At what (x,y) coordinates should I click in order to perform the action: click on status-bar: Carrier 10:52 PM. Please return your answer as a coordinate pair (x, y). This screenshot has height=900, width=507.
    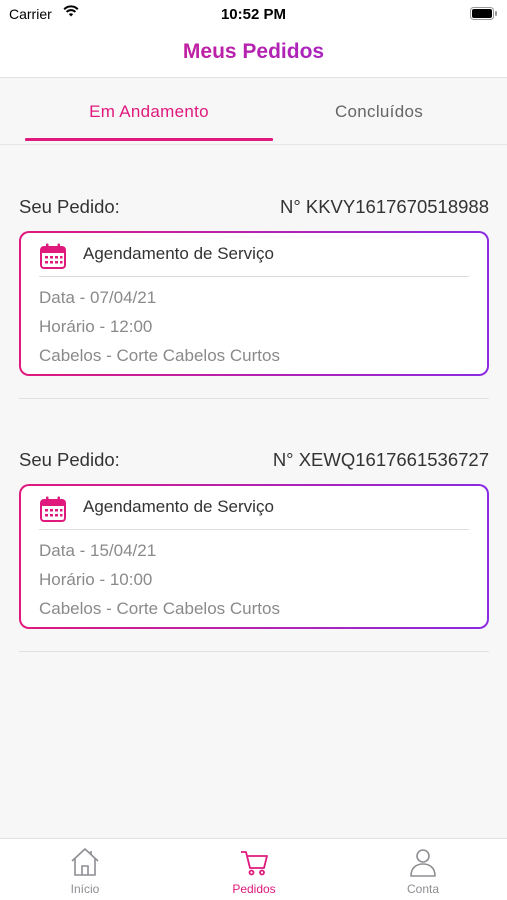
    Looking at the image, I should click on (253, 14).